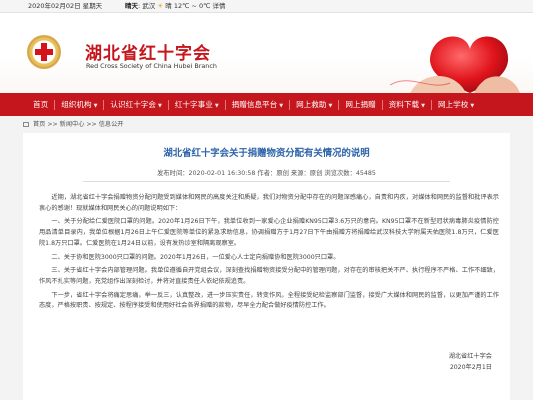  Describe the element at coordinates (266, 6) in the screenshot. I see `top-info-bar: 2020年02月02日 星期天 晴天: 武汉 ☀ 晴 12℃ ~ 0℃ 详情` at that location.